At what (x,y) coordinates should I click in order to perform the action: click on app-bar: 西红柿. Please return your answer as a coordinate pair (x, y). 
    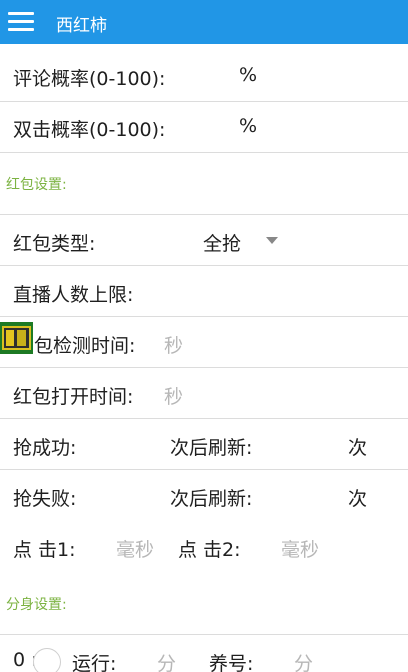
    Looking at the image, I should click on (204, 22).